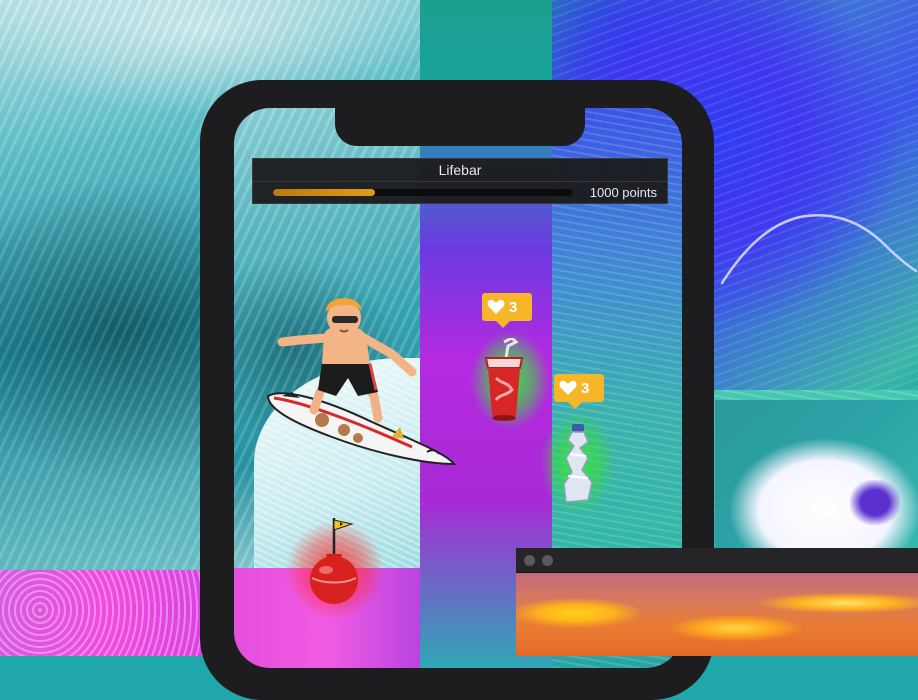 This screenshot has height=700, width=918. I want to click on like-badge-cup: 3, so click(507, 310).